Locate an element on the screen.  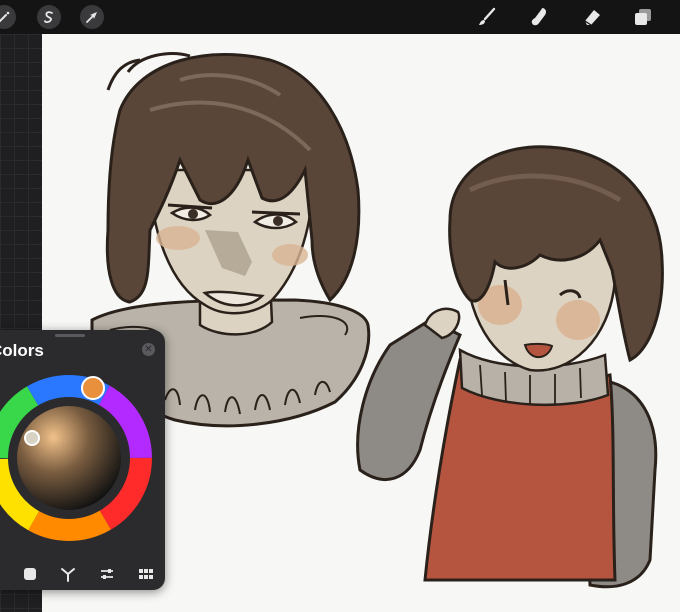
eraser-tool is located at coordinates (592, 17).